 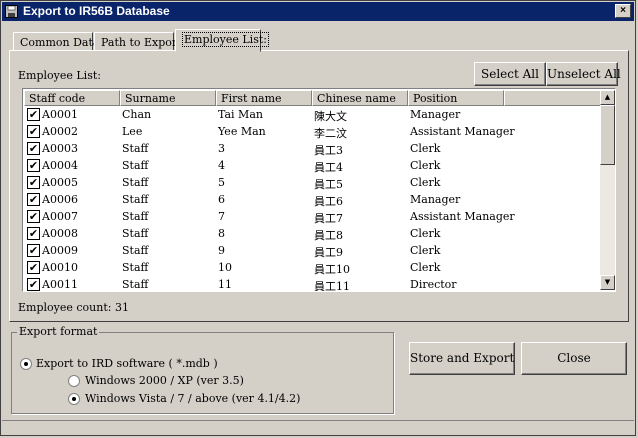 What do you see at coordinates (60, 250) in the screenshot?
I see `table-cell: A0009` at bounding box center [60, 250].